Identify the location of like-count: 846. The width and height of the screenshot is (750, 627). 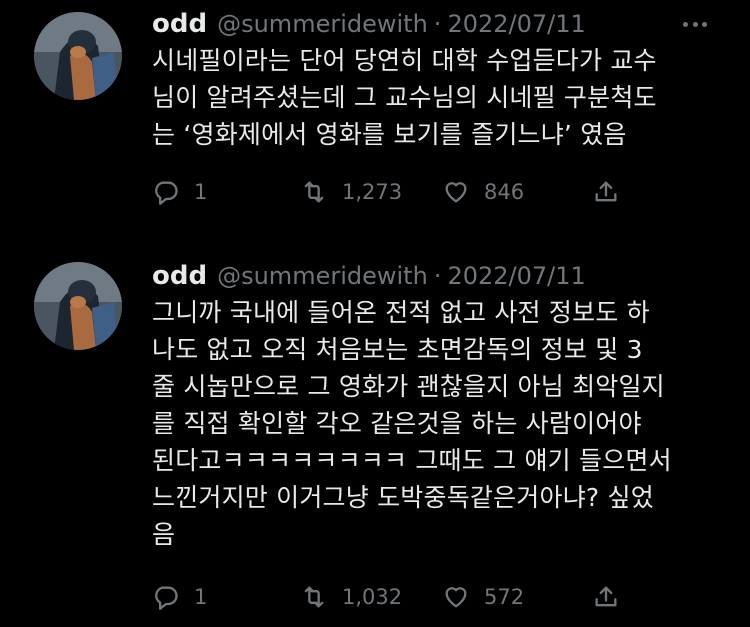
(504, 192).